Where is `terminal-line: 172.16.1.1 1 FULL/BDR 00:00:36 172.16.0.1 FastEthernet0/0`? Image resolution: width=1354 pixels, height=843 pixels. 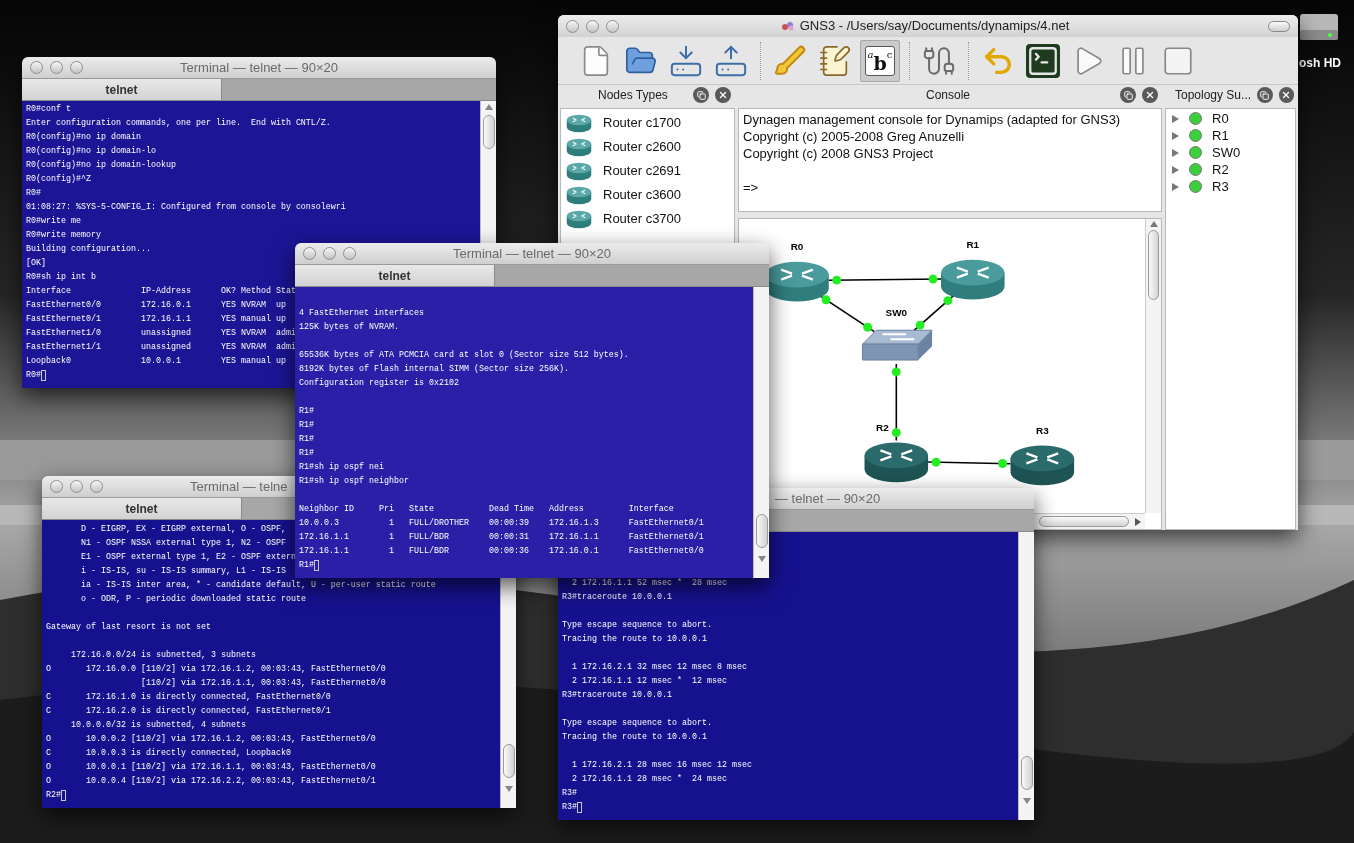 terminal-line: 172.16.1.1 1 FULL/BDR 00:00:36 172.16.0.1 FastEthernet0/0 is located at coordinates (501, 551).